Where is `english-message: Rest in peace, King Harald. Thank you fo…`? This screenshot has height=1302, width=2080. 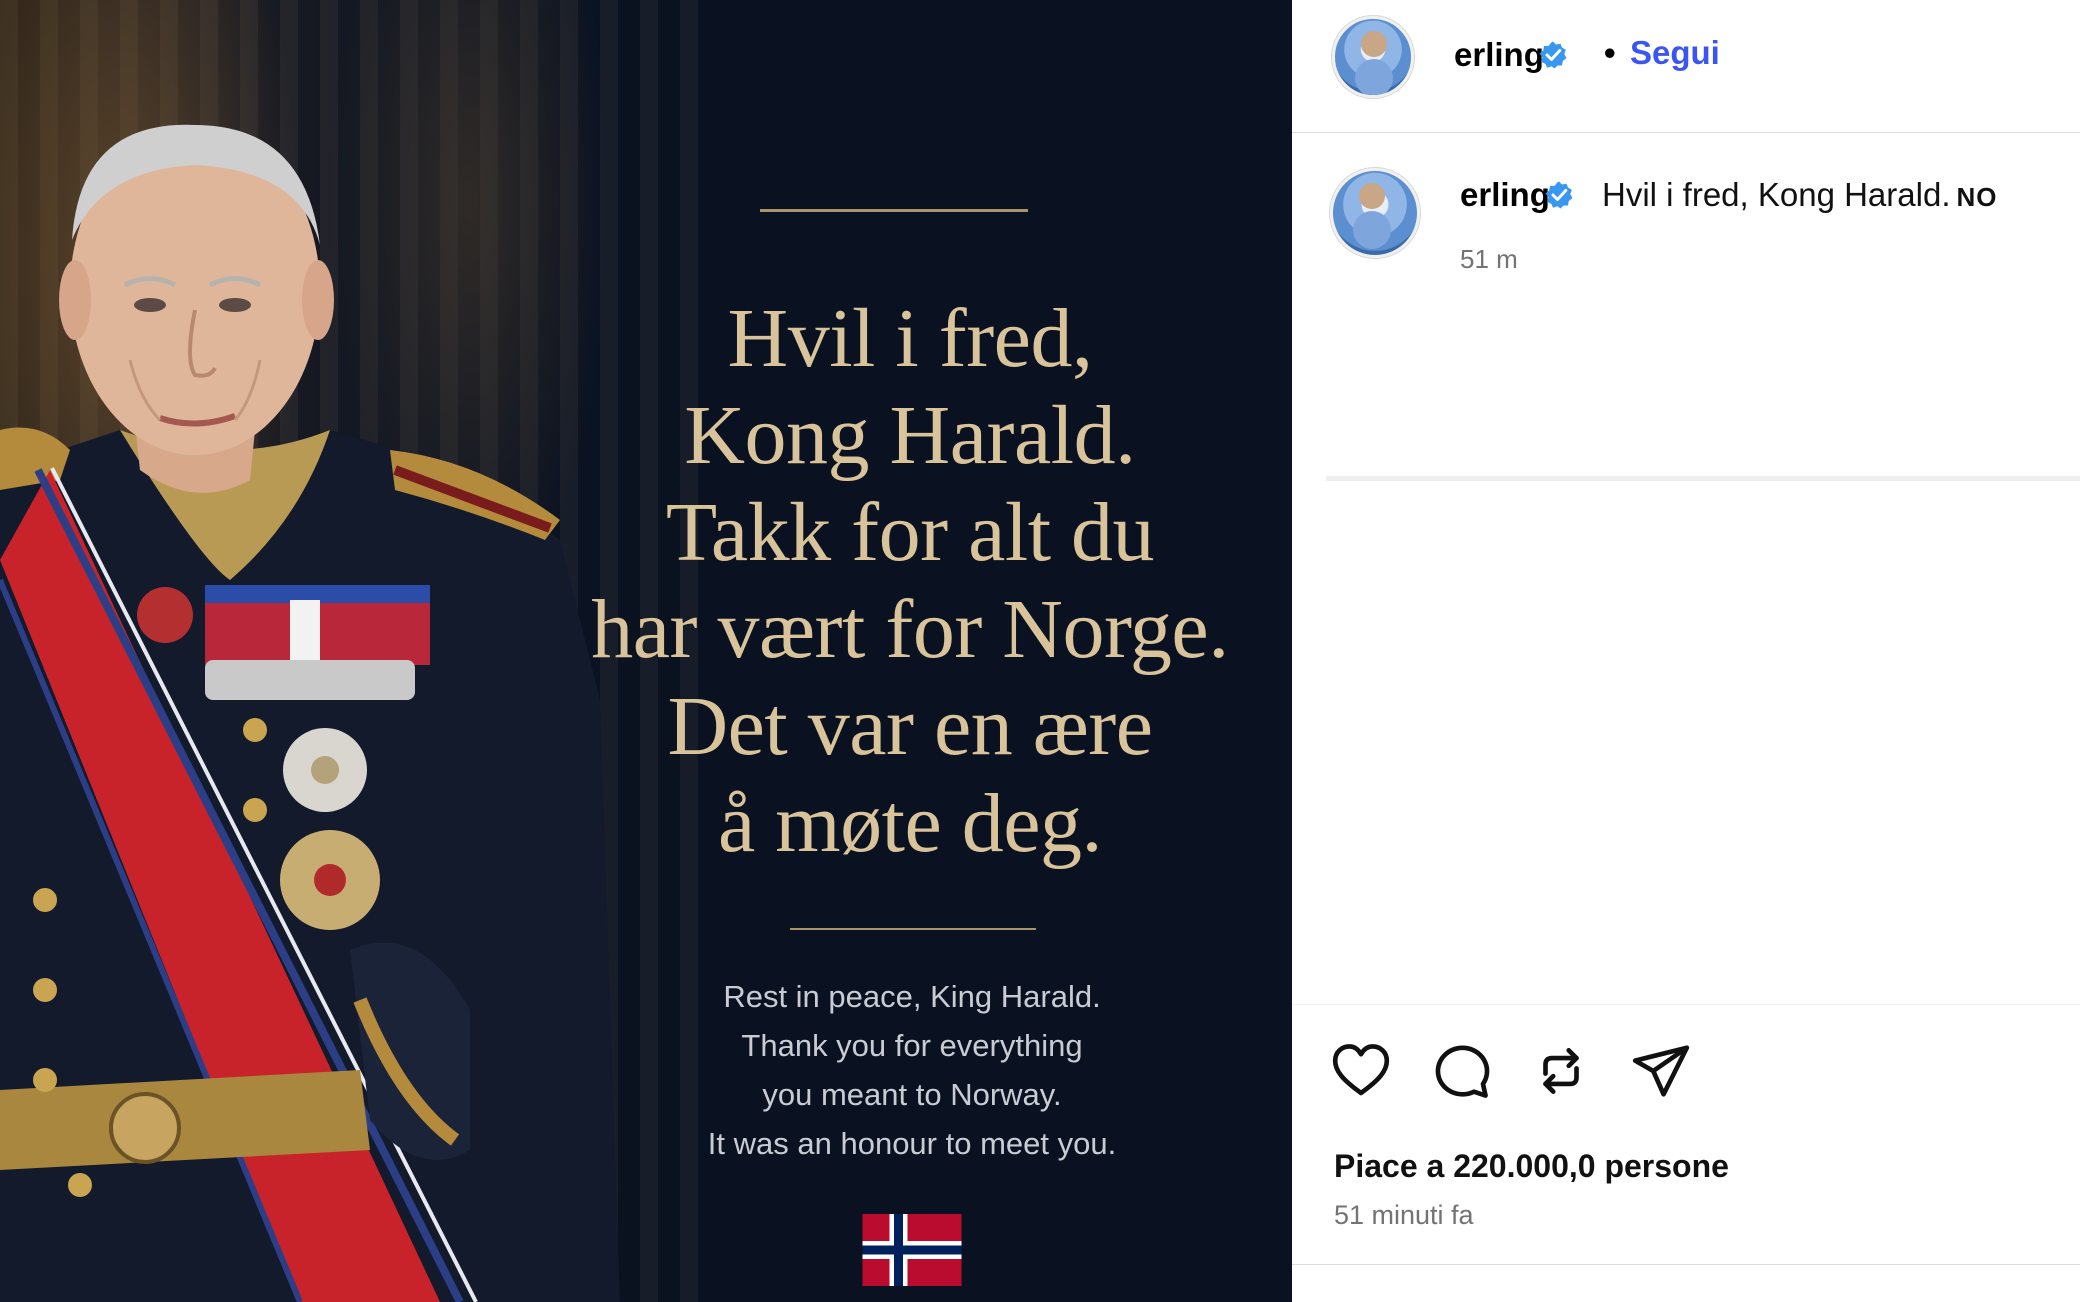 english-message: Rest in peace, King Harald. Thank you fo… is located at coordinates (912, 1070).